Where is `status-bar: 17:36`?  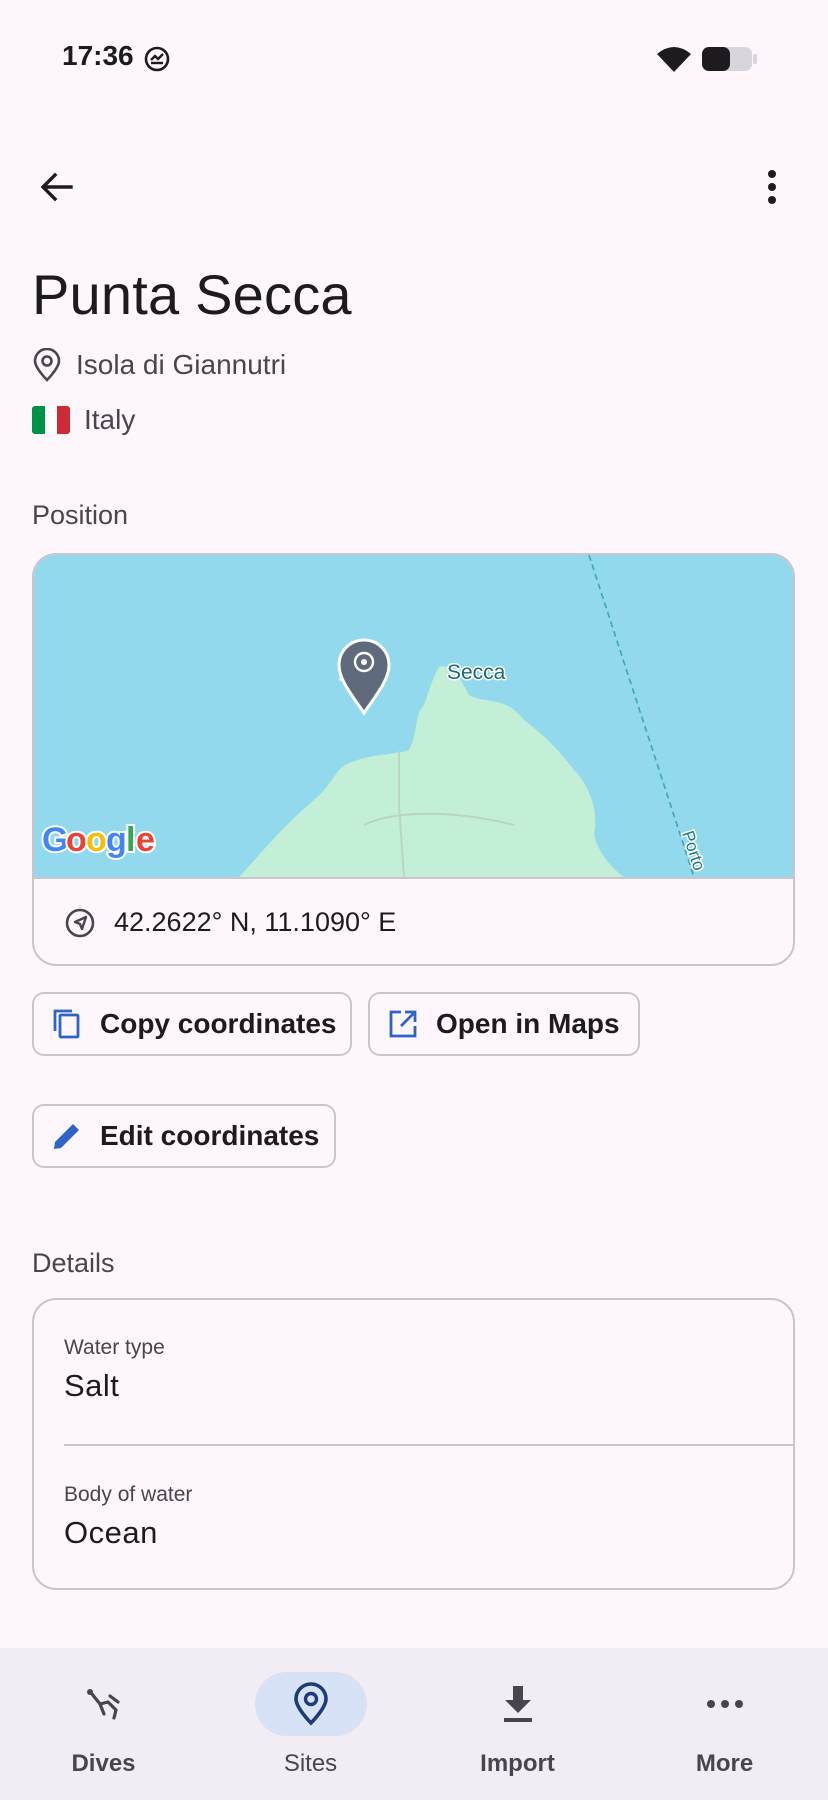 status-bar: 17:36 is located at coordinates (414, 58).